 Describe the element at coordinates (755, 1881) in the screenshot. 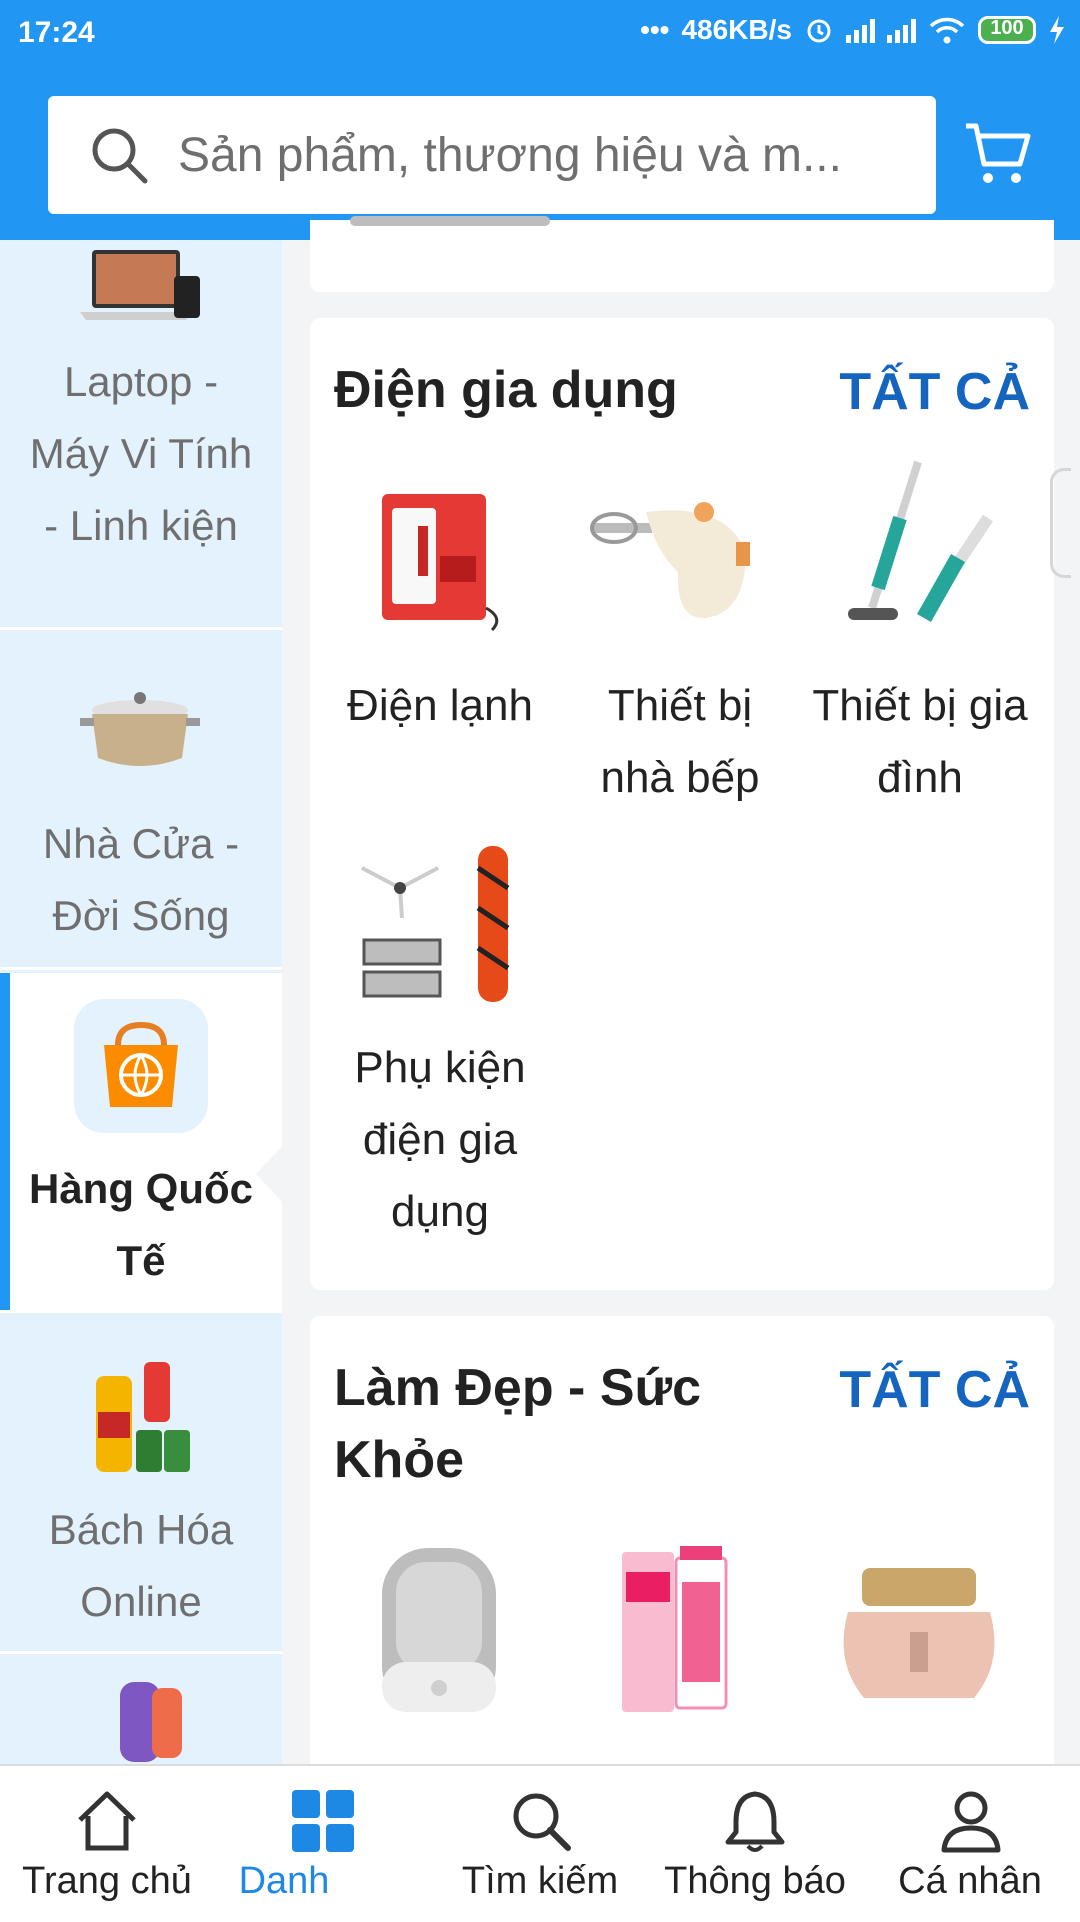

I see `nav-label: Thông báo` at that location.